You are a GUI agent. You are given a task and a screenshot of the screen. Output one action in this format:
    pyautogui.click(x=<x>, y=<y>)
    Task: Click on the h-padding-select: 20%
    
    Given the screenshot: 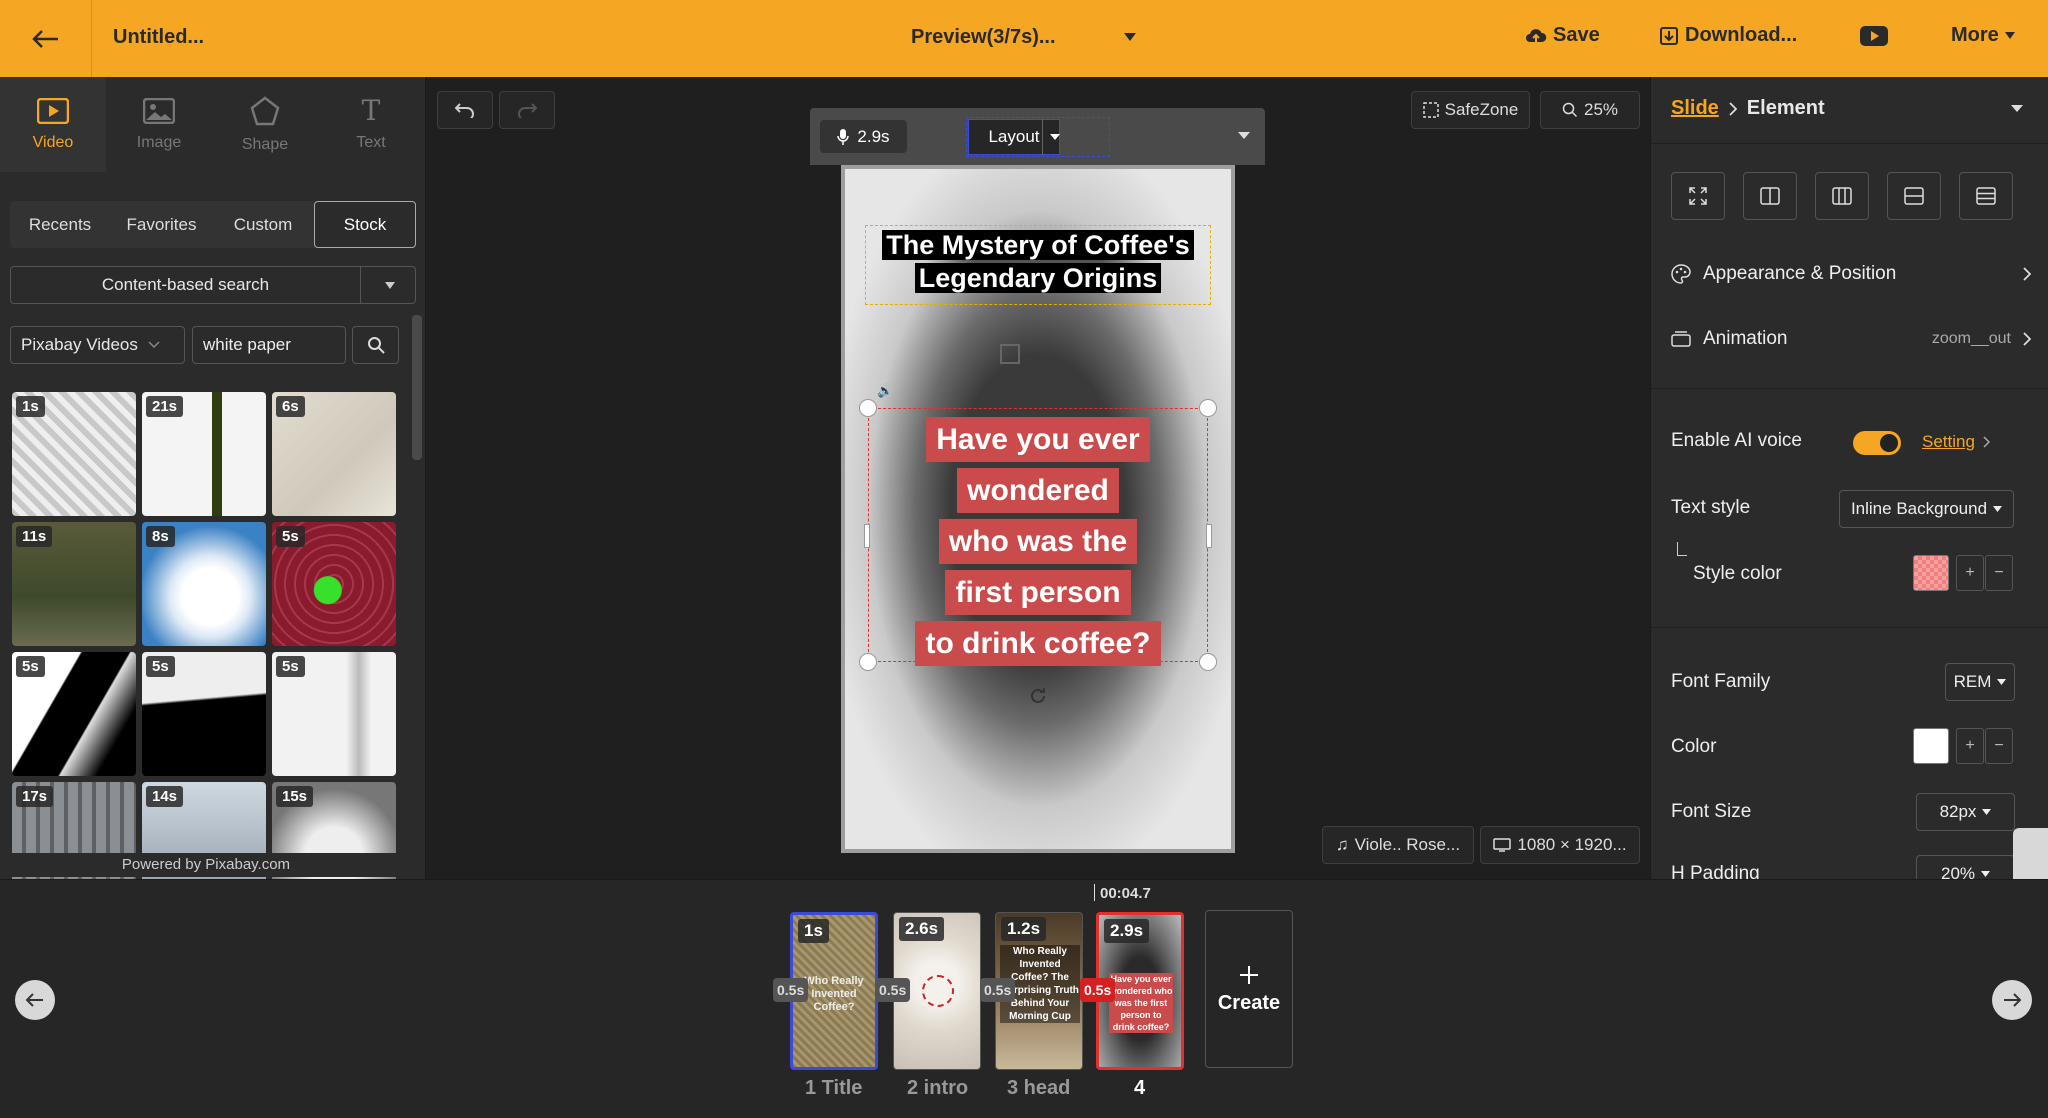 What is the action you would take?
    pyautogui.click(x=1965, y=867)
    